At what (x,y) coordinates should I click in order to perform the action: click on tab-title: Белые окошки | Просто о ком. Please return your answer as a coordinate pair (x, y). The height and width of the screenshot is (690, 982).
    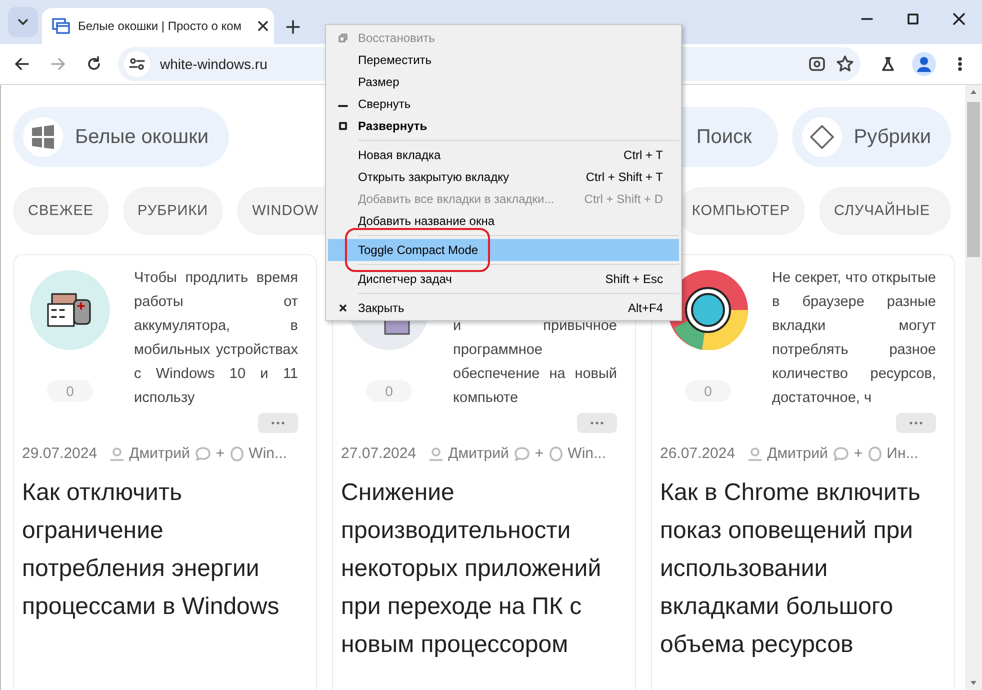
    Looking at the image, I should click on (160, 26).